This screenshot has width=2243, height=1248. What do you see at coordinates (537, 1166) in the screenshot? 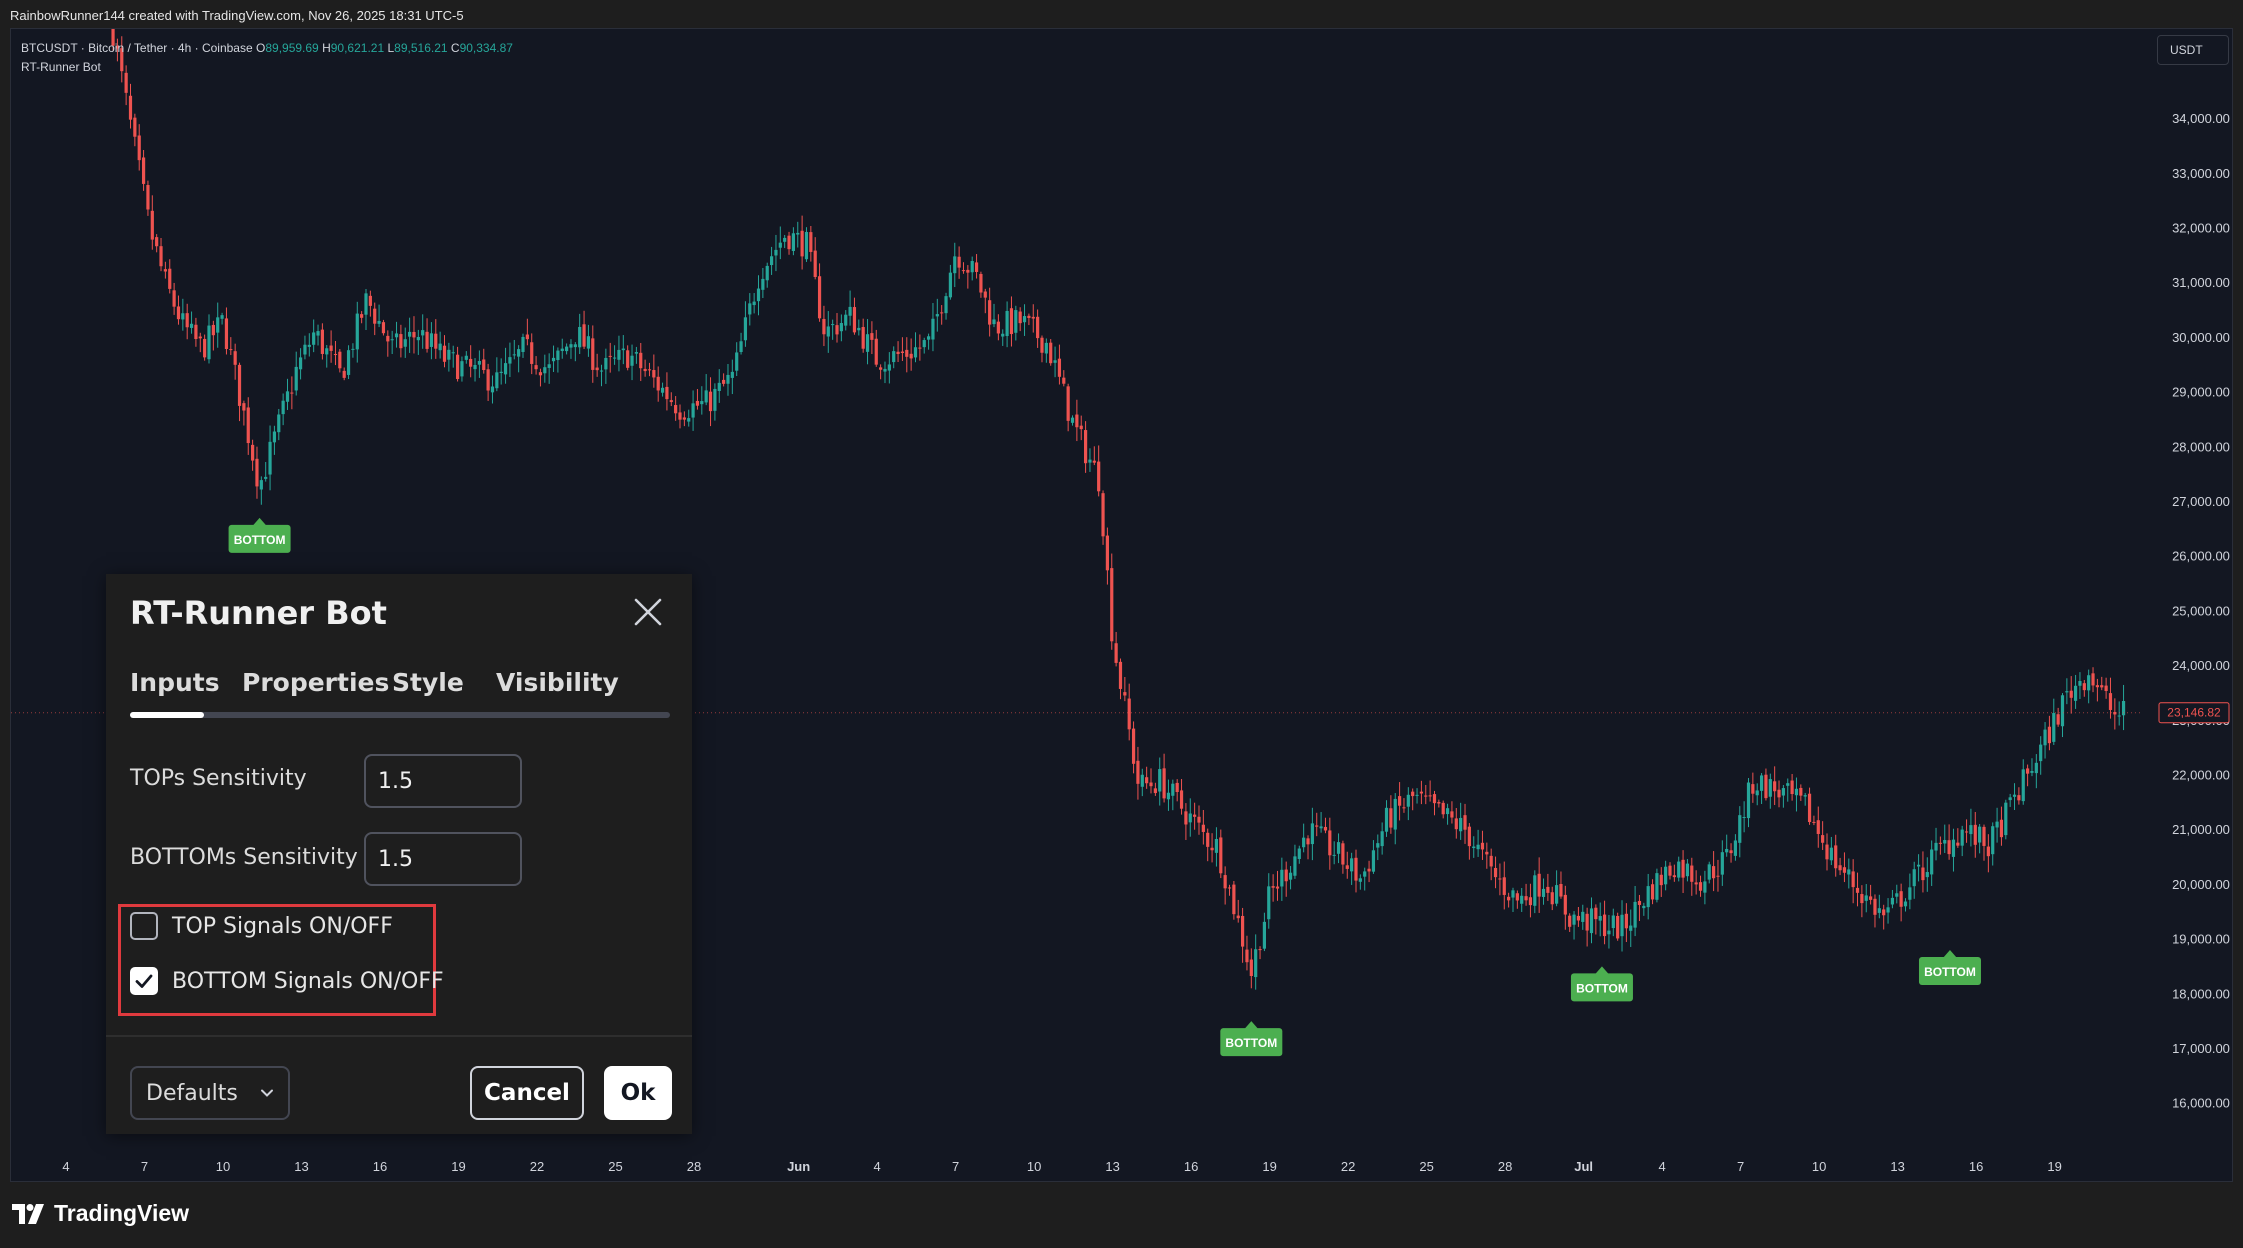
I see `x-tick-label: 22` at bounding box center [537, 1166].